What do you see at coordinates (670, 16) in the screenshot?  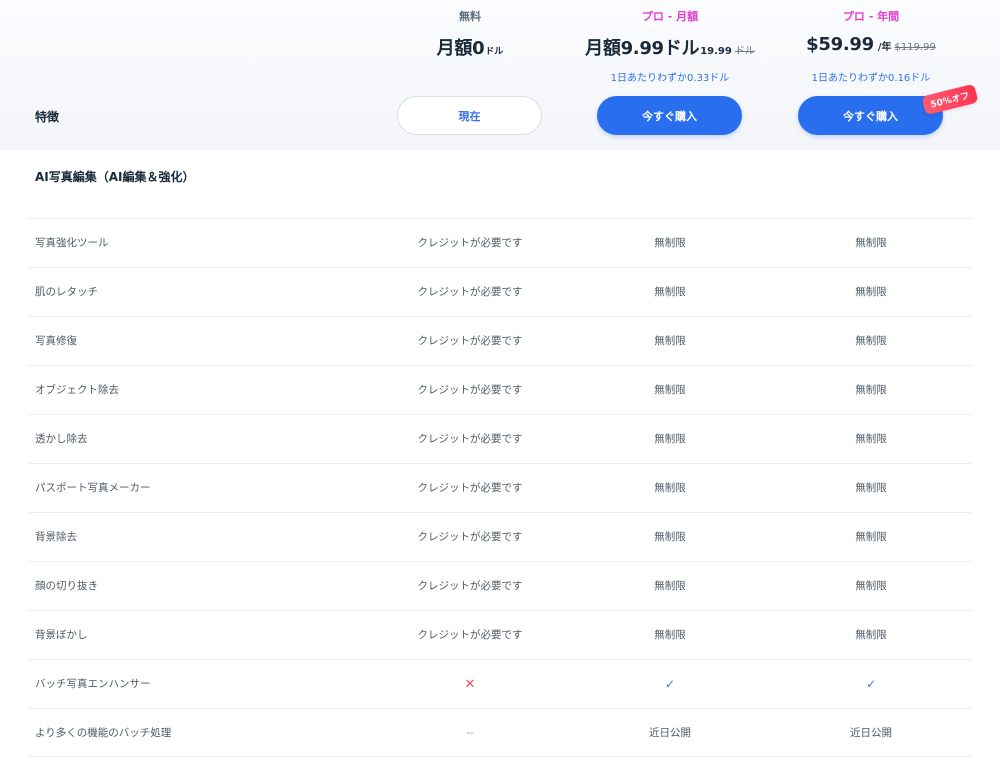 I see `plan-monthly-name: プロ - 月額` at bounding box center [670, 16].